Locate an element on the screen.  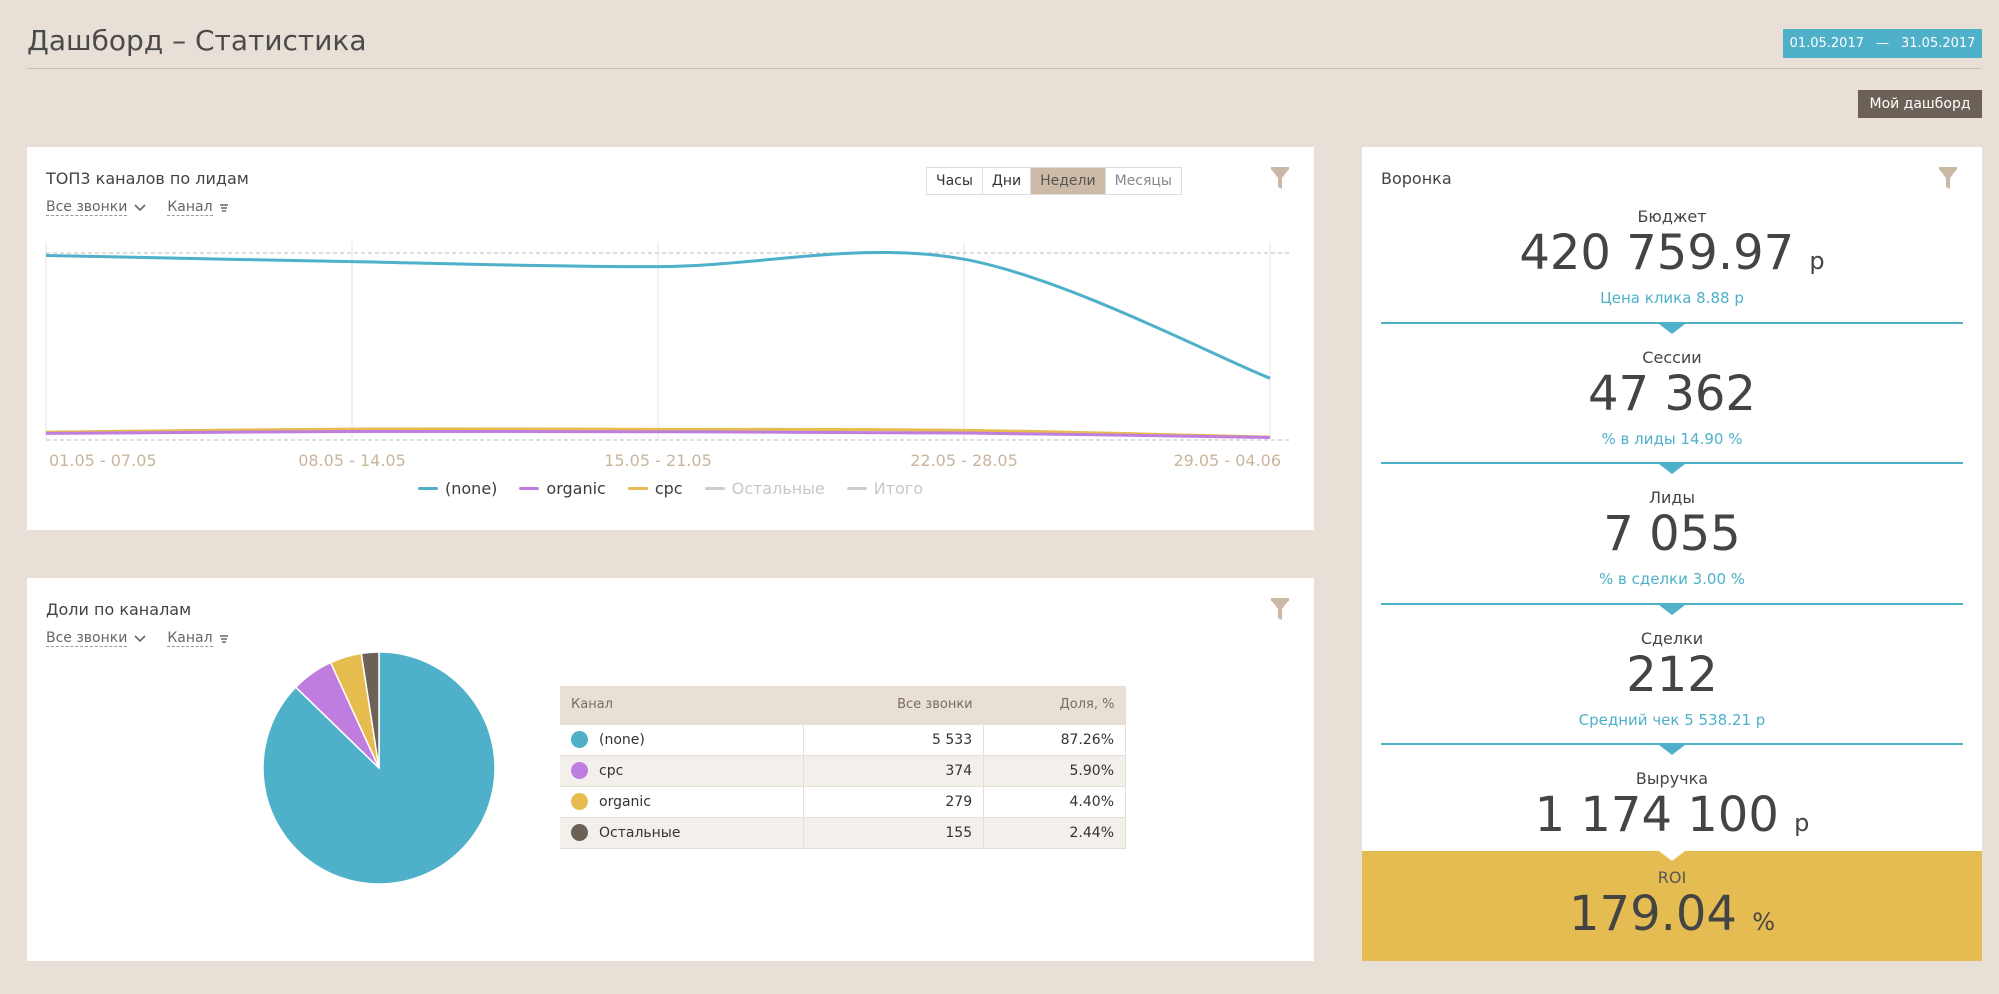
col-calls: Все звонки is located at coordinates (893, 705).